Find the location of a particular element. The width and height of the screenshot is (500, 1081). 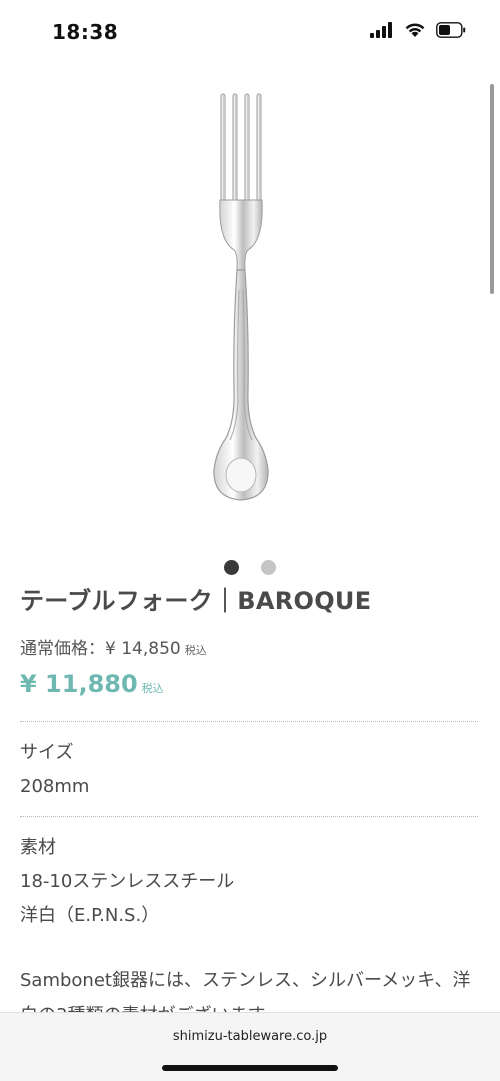

spec-value-material-1: 18-10ステンレススチール is located at coordinates (127, 881).